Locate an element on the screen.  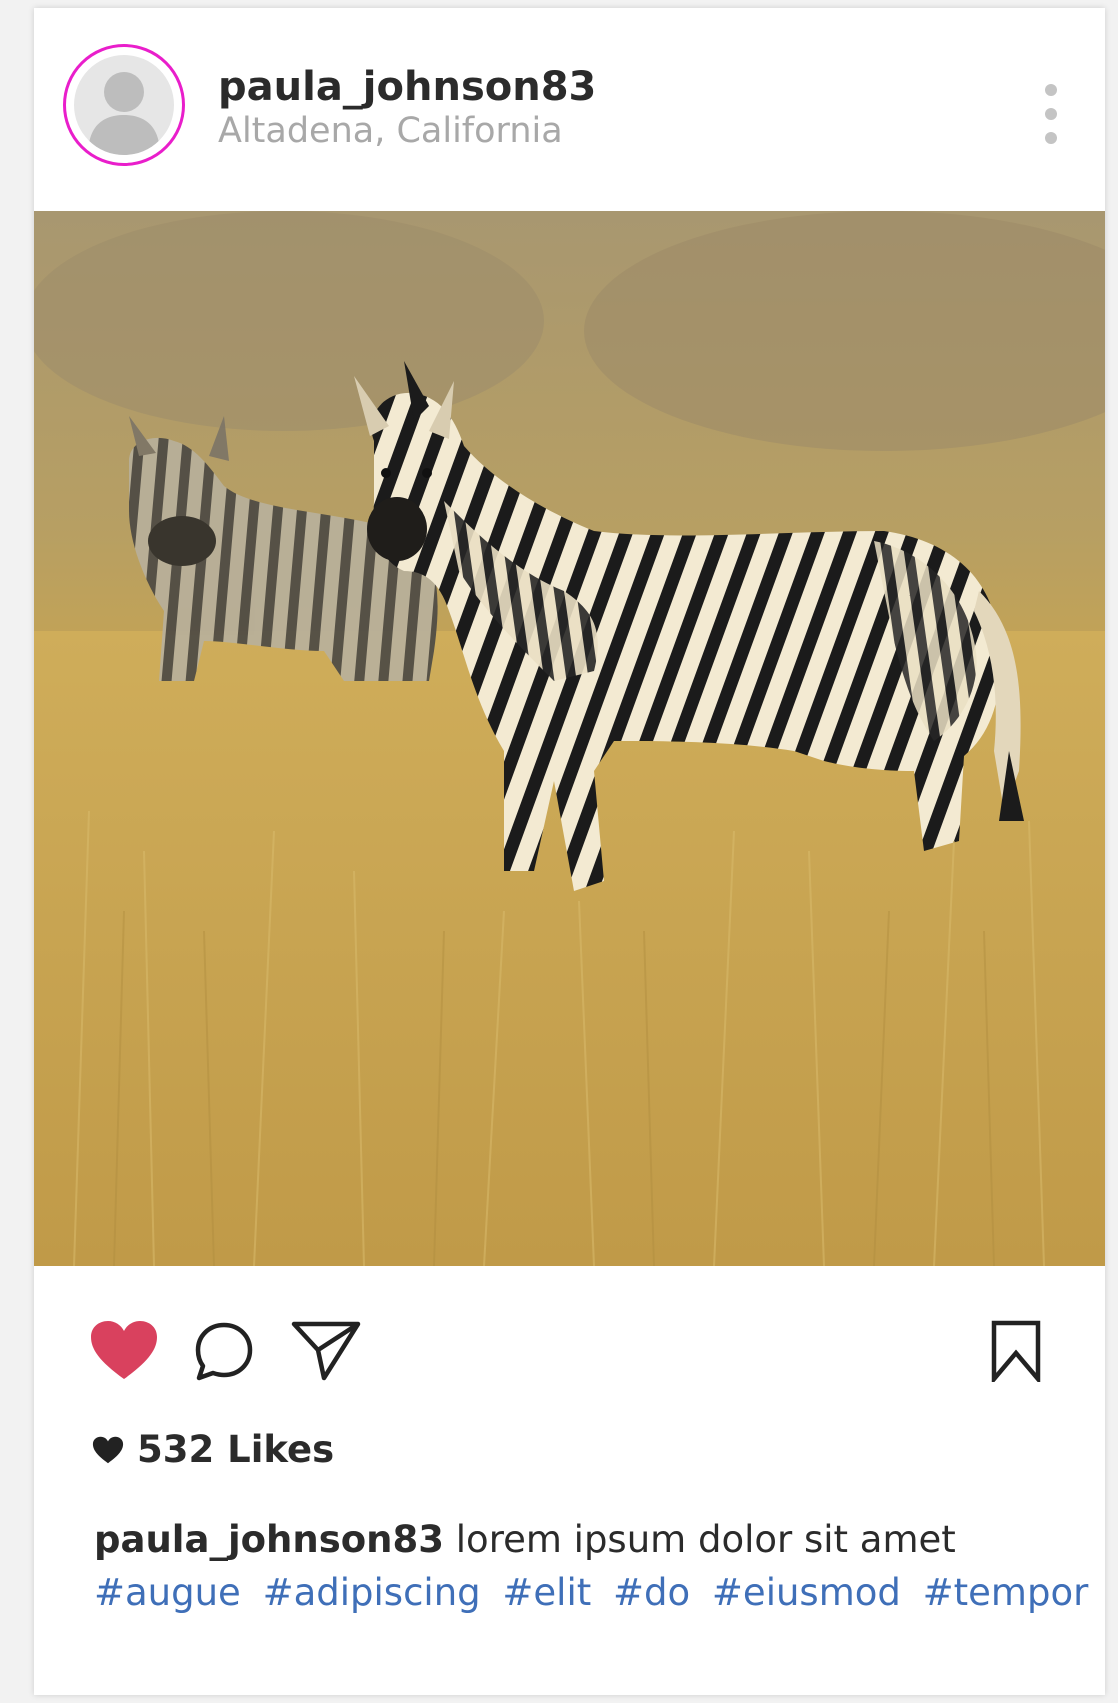
send-icon is located at coordinates (326, 1351).